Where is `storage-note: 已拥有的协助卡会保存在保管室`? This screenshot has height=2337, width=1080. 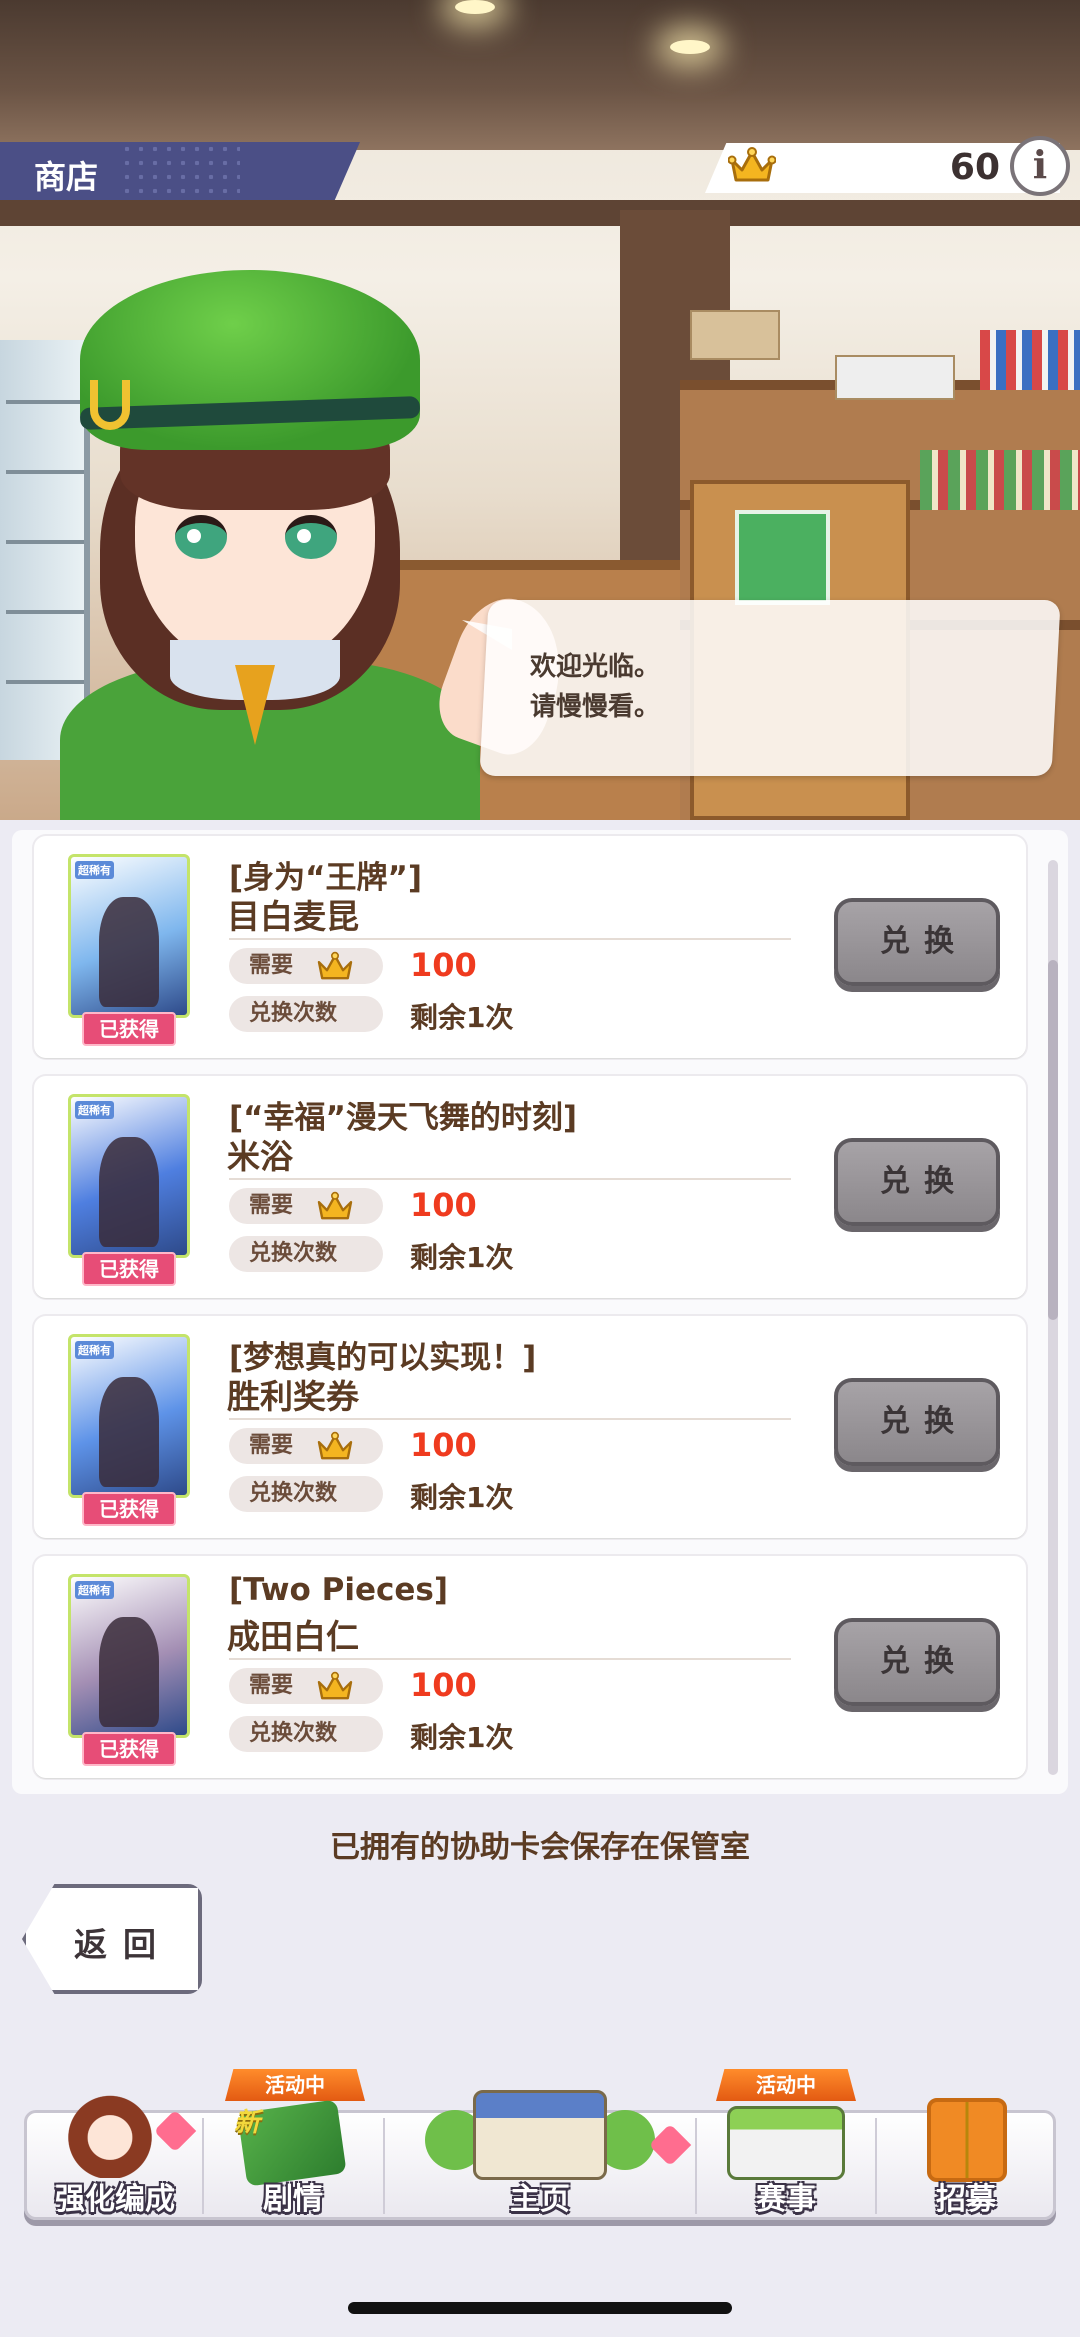
storage-note: 已拥有的协助卡会保存在保管室 is located at coordinates (540, 1847).